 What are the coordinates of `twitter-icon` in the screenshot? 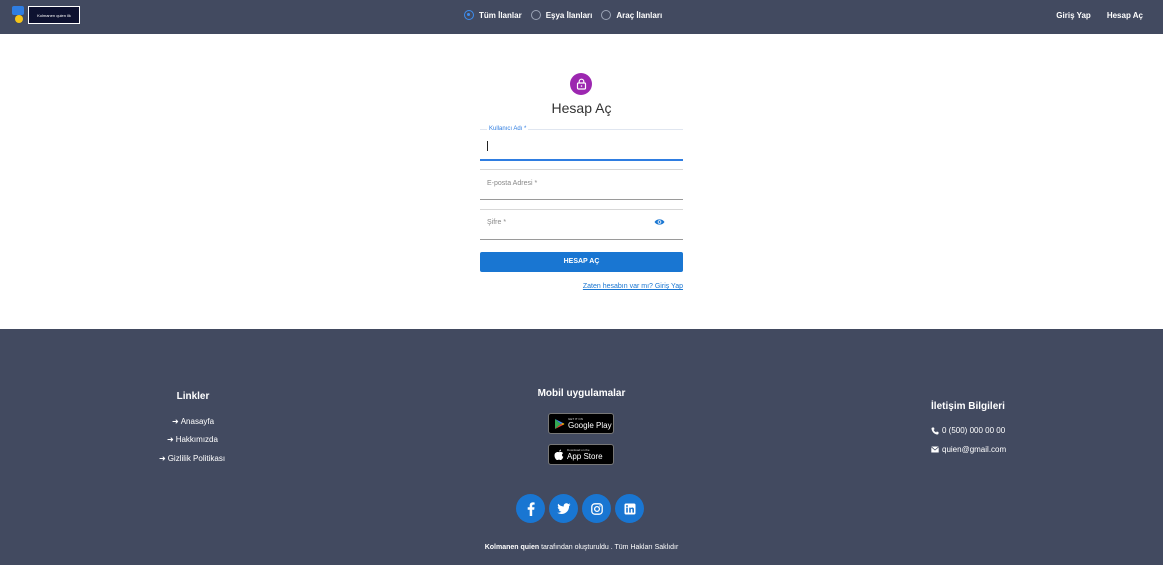 It's located at (563, 508).